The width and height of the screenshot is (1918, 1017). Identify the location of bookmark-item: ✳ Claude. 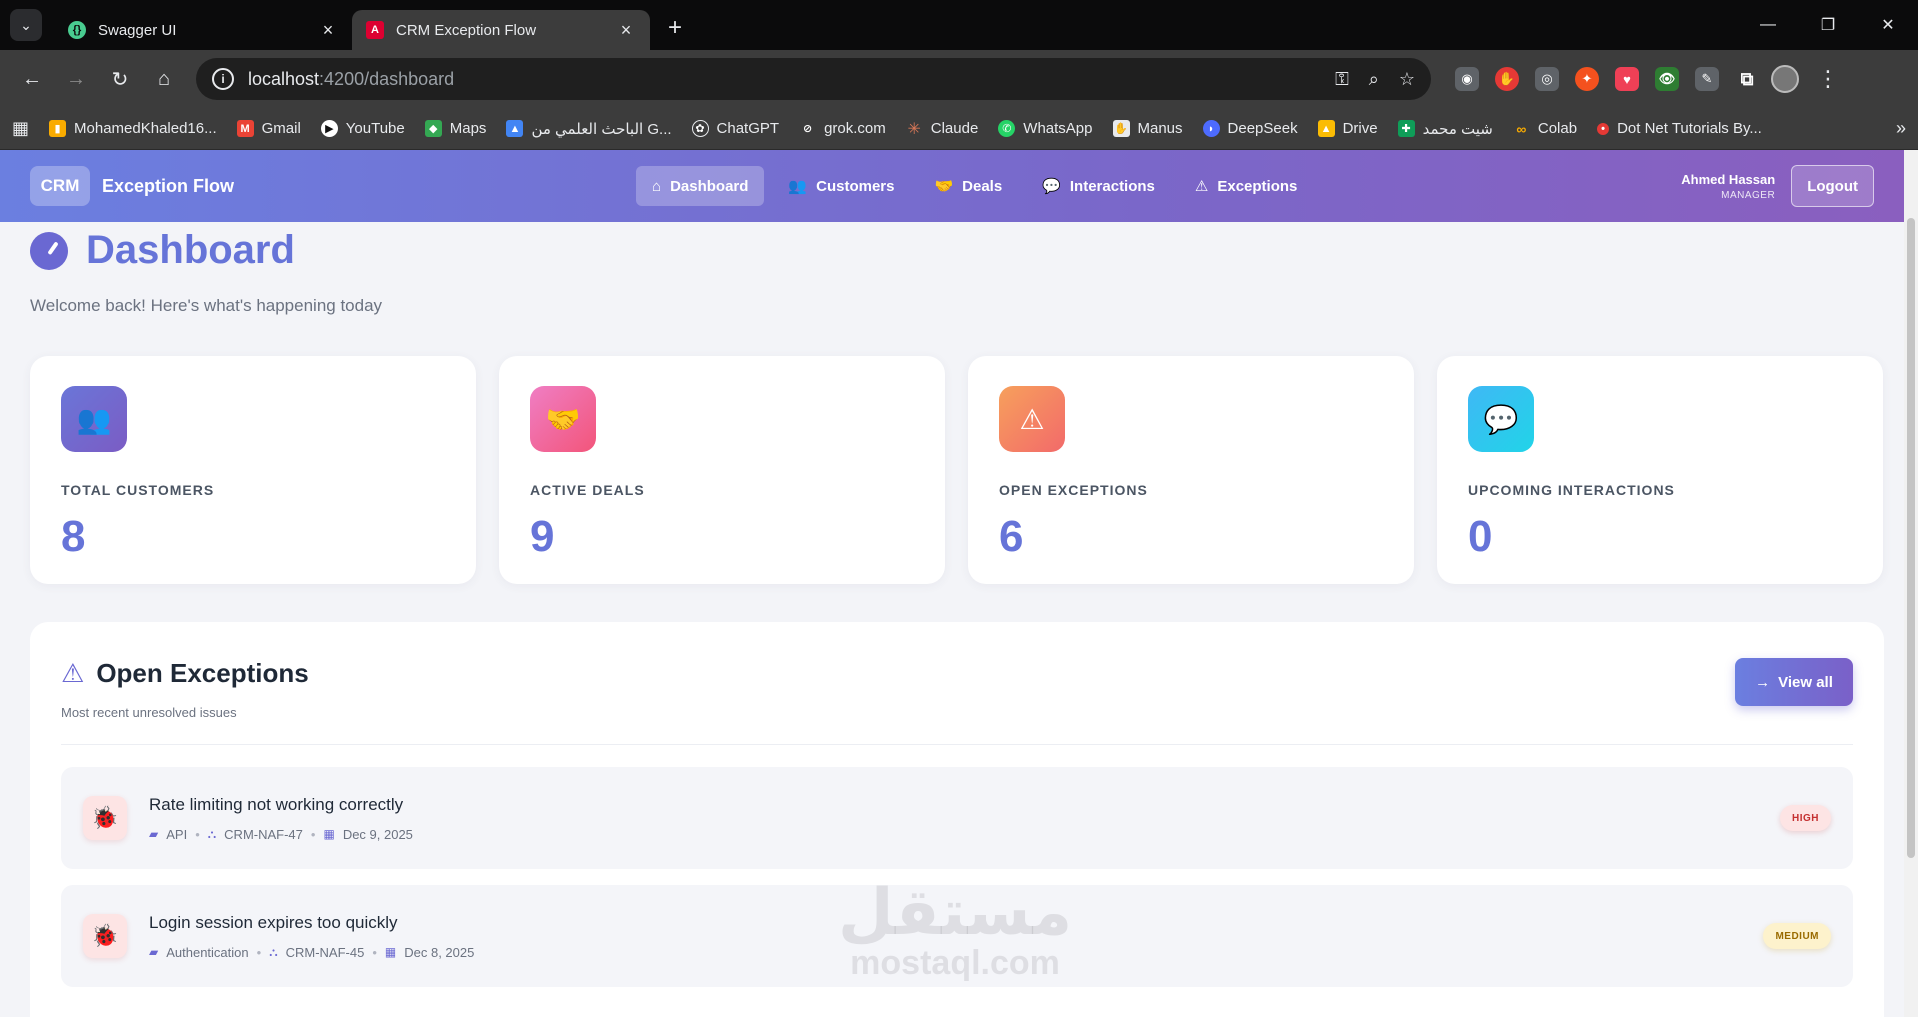
(942, 129).